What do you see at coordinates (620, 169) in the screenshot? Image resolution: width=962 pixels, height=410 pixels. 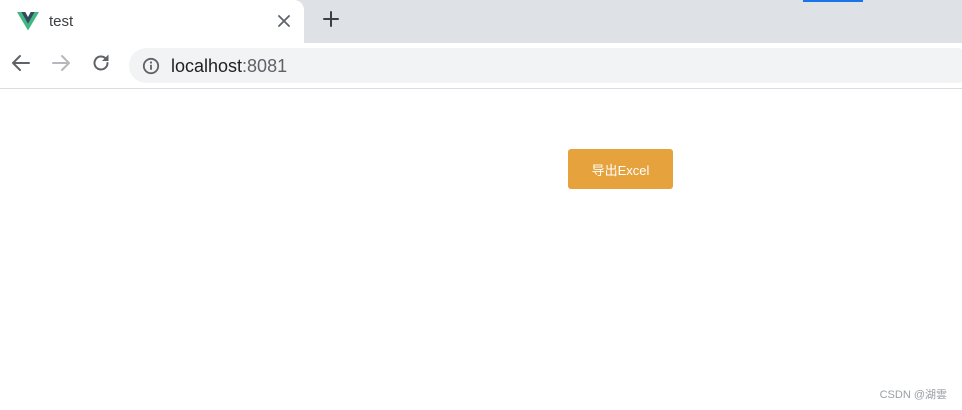 I see `export-excel-button: 导出Excel` at bounding box center [620, 169].